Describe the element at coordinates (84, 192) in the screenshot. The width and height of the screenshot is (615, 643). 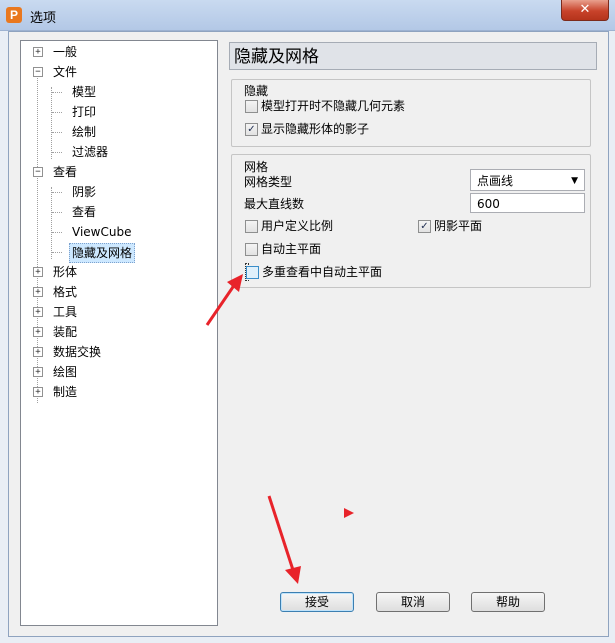
I see `tree-item-label: 阴影` at that location.